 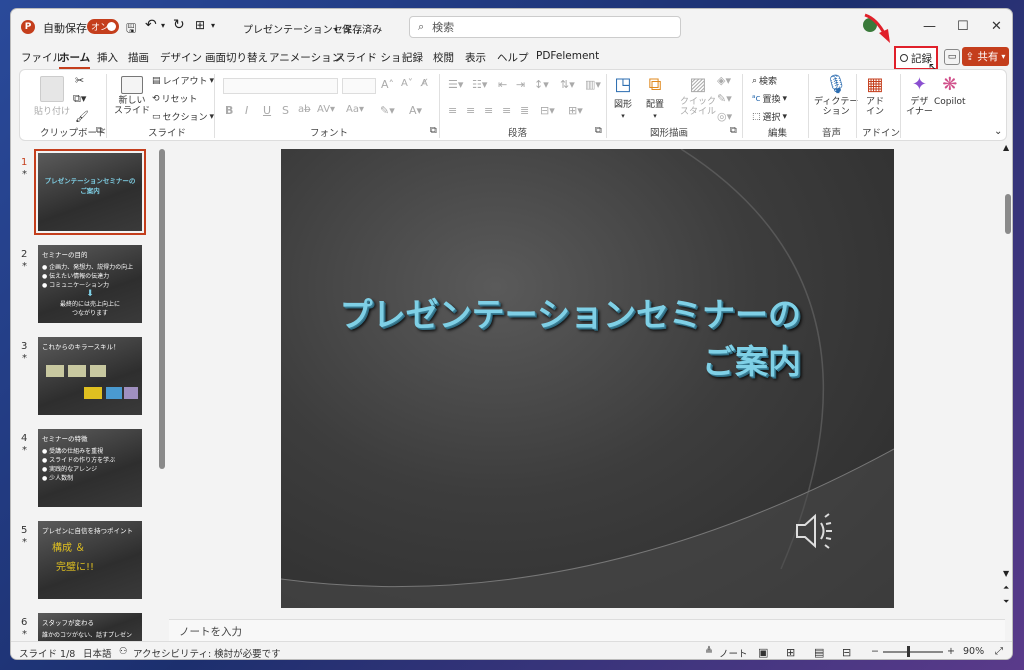 I want to click on tab-record: 記録, so click(x=412, y=57).